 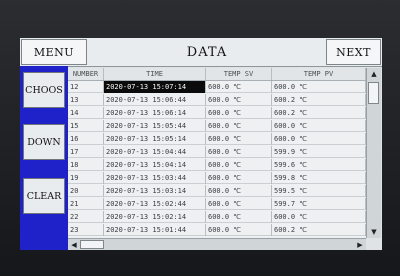 What do you see at coordinates (155, 178) in the screenshot?
I see `cell-time: 2020-07-13 15:03:44` at bounding box center [155, 178].